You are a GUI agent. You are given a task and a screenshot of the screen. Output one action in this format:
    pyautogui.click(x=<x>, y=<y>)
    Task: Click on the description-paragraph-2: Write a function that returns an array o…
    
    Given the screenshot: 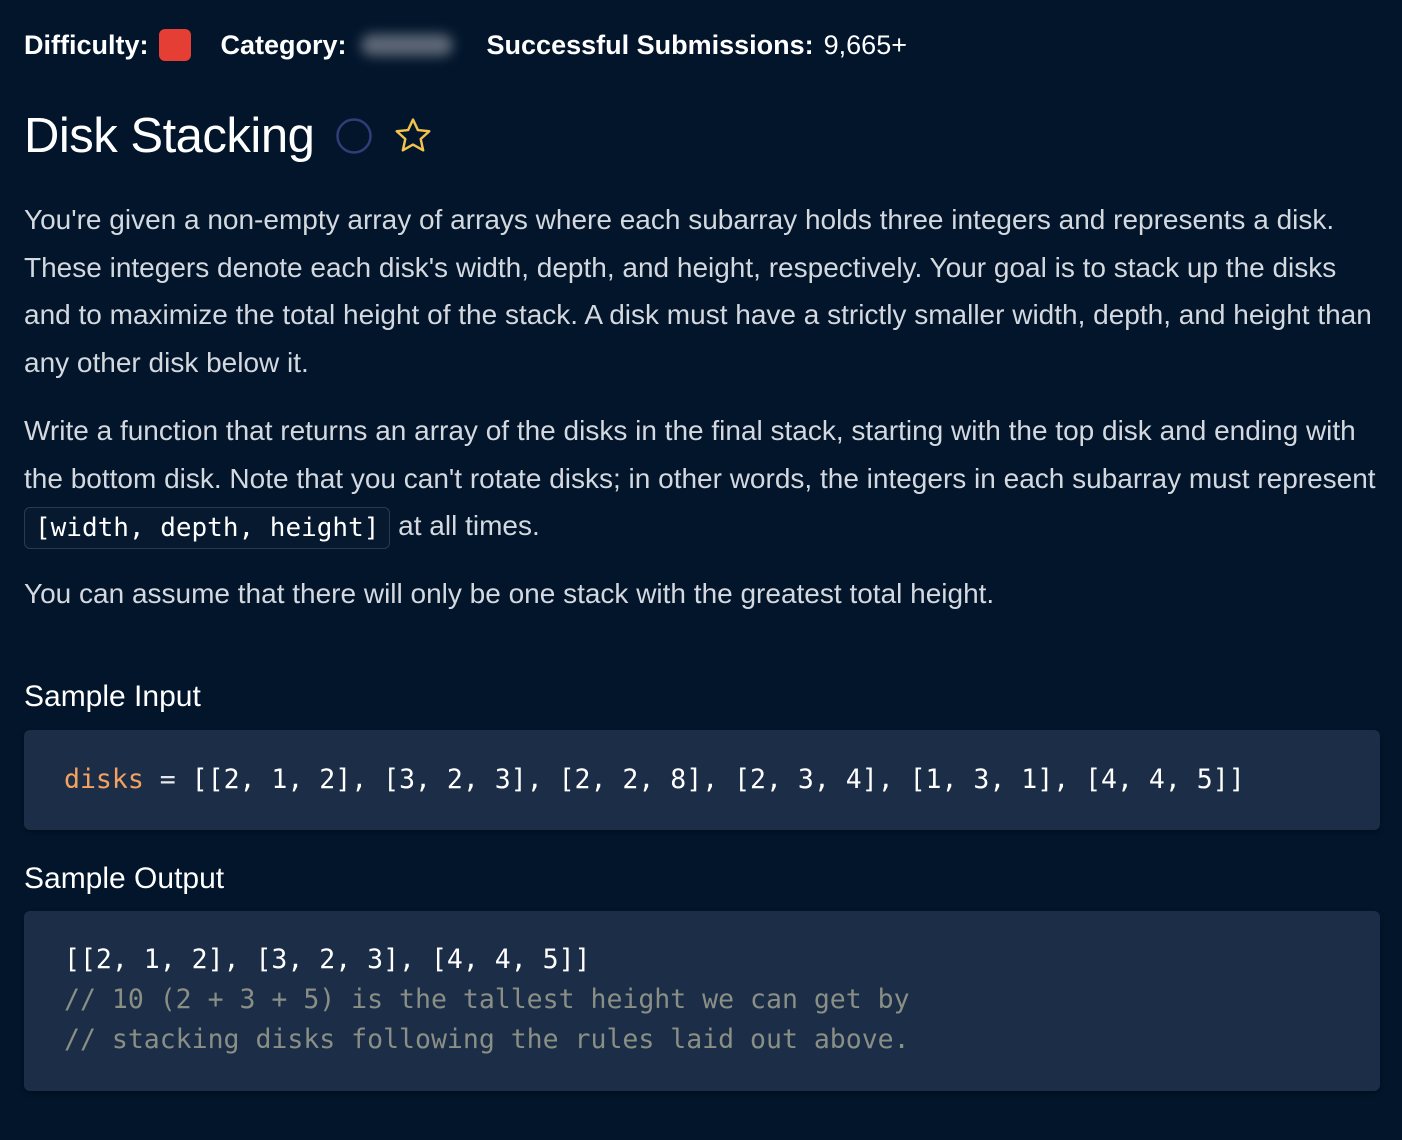 What is the action you would take?
    pyautogui.click(x=705, y=478)
    